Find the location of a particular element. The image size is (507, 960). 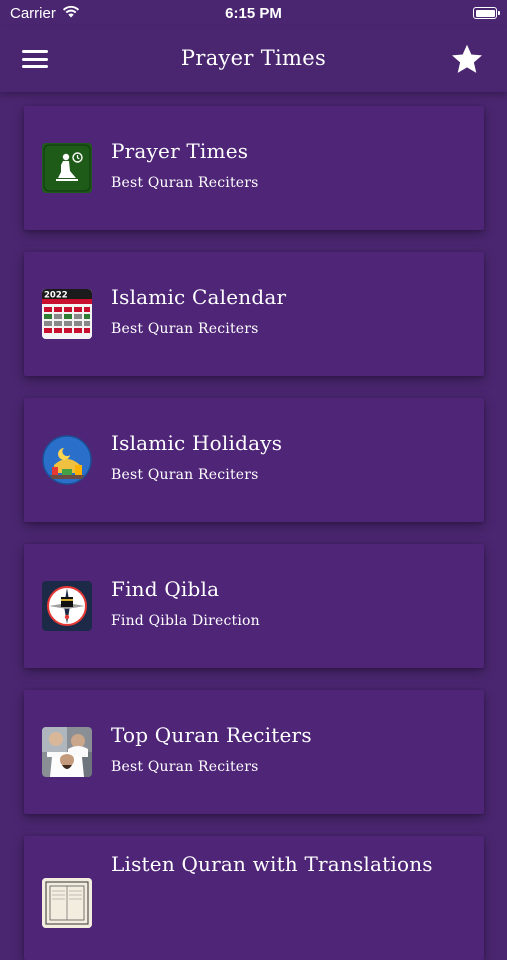

item-title: Listen Quran with Translations is located at coordinates (272, 864).